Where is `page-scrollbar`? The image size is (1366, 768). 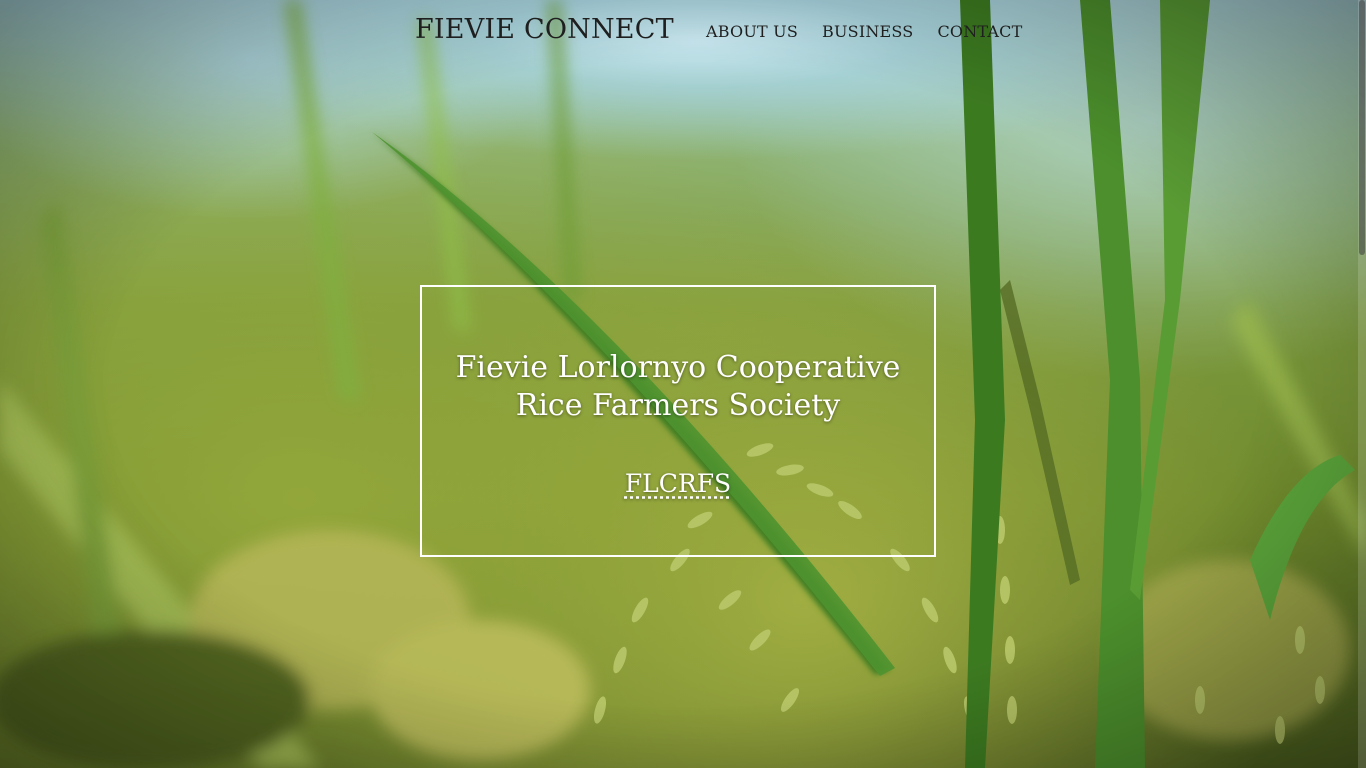
page-scrollbar is located at coordinates (1362, 384).